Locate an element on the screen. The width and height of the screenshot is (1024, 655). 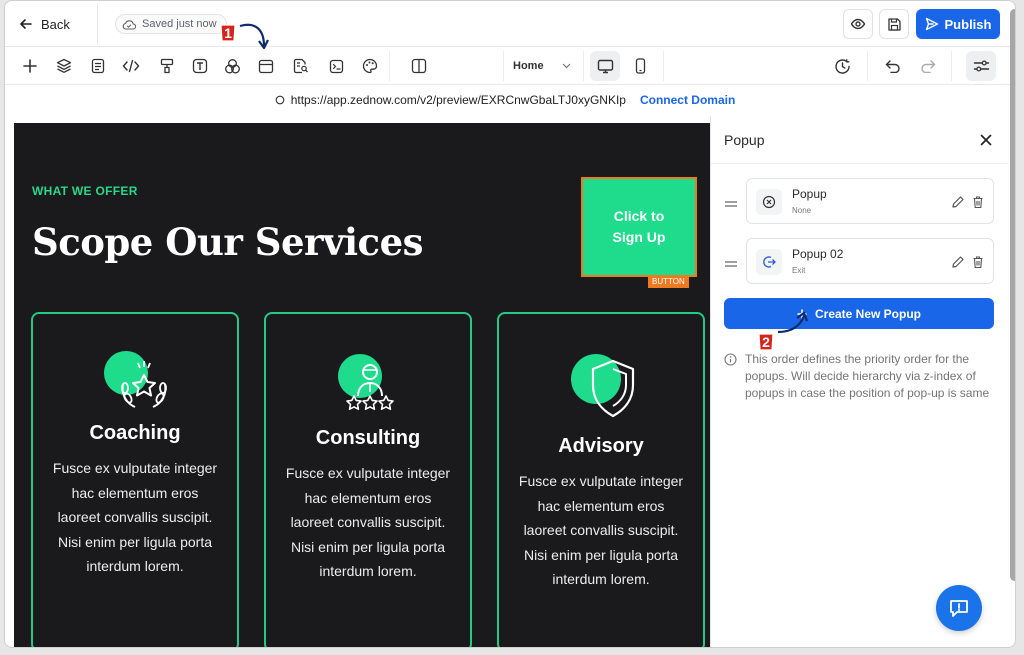
circles-icon is located at coordinates (232, 65).